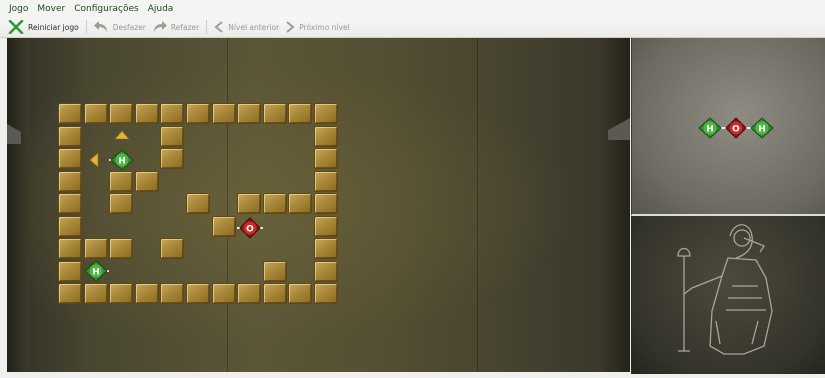 The height and width of the screenshot is (378, 825). I want to click on preview-oxygen-atom: O, so click(736, 128).